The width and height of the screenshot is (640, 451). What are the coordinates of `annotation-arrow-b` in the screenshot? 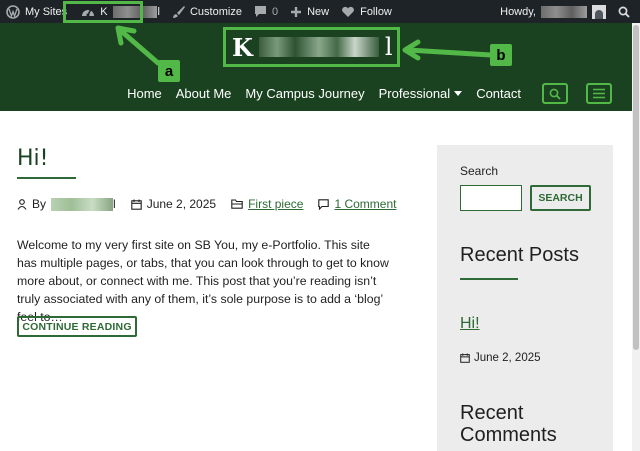 It's located at (448, 50).